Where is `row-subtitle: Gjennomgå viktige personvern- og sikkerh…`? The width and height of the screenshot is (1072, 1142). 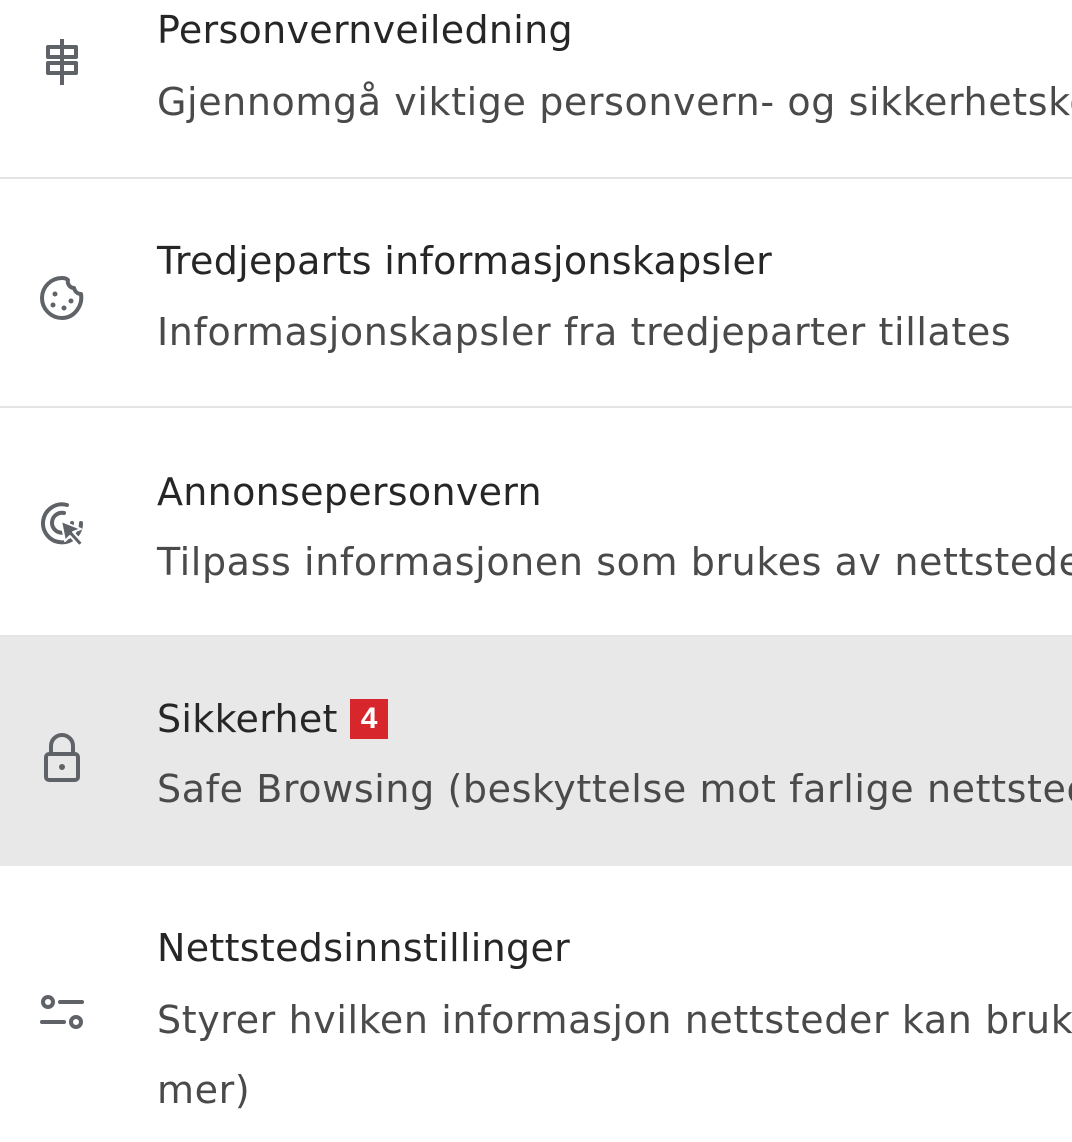 row-subtitle: Gjennomgå viktige personvern- og sikkerh… is located at coordinates (614, 102).